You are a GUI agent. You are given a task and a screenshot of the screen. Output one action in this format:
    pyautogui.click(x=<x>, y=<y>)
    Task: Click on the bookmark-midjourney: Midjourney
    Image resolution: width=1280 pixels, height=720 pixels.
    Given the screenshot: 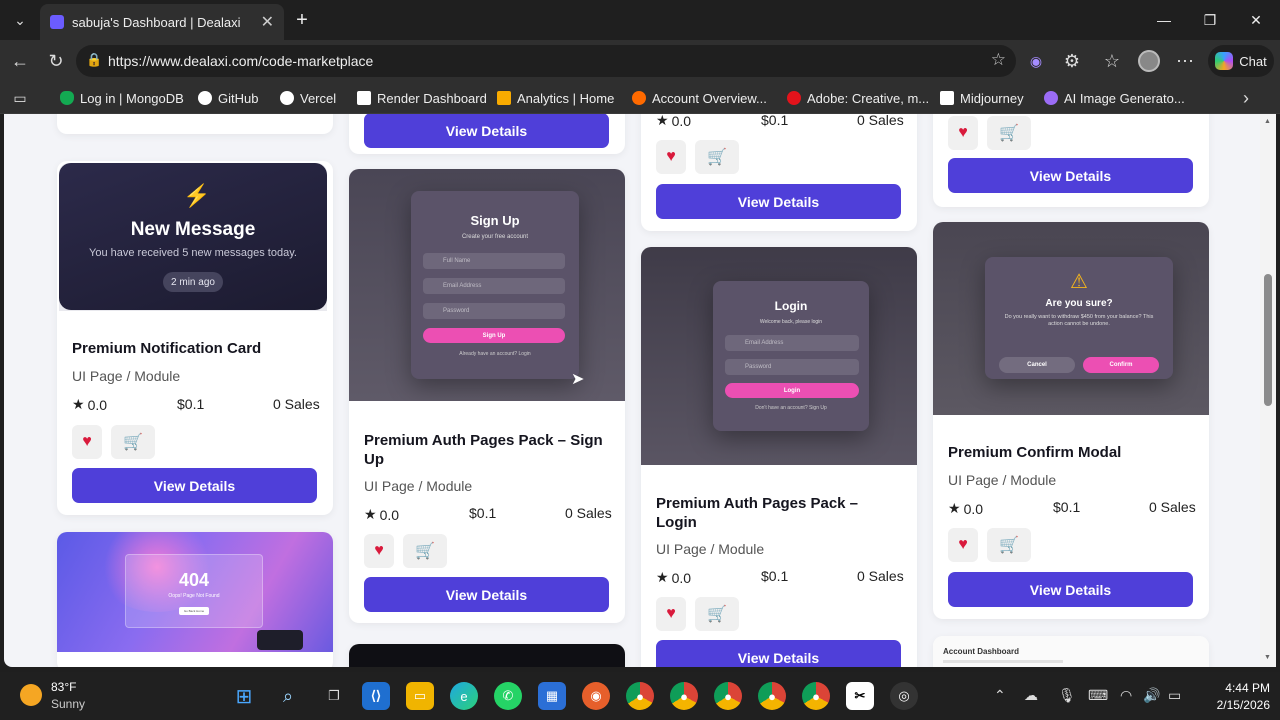 What is the action you would take?
    pyautogui.click(x=982, y=98)
    